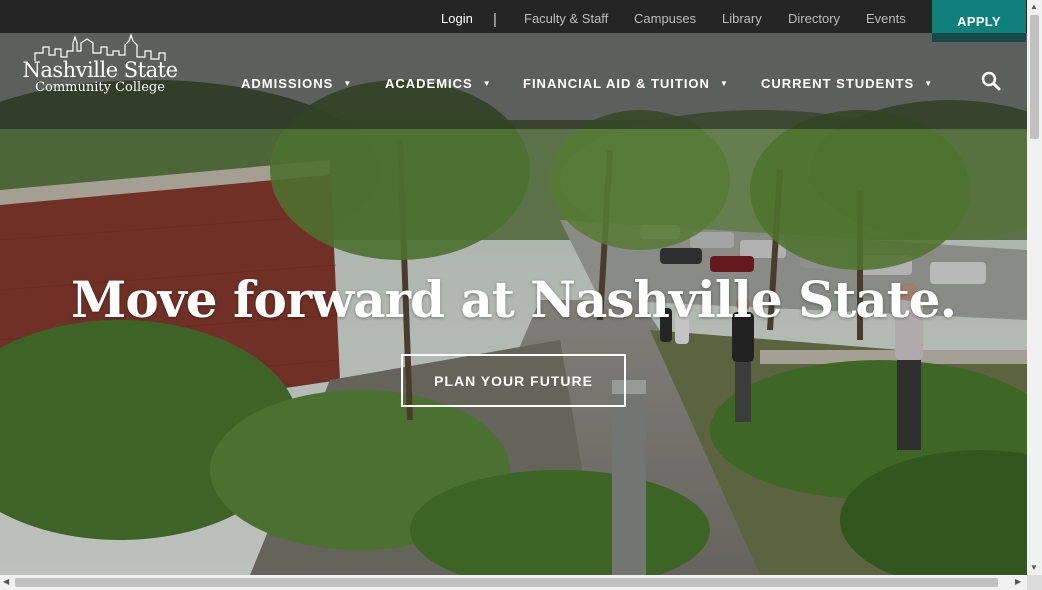  Describe the element at coordinates (886, 18) in the screenshot. I see `events-link: Events` at that location.